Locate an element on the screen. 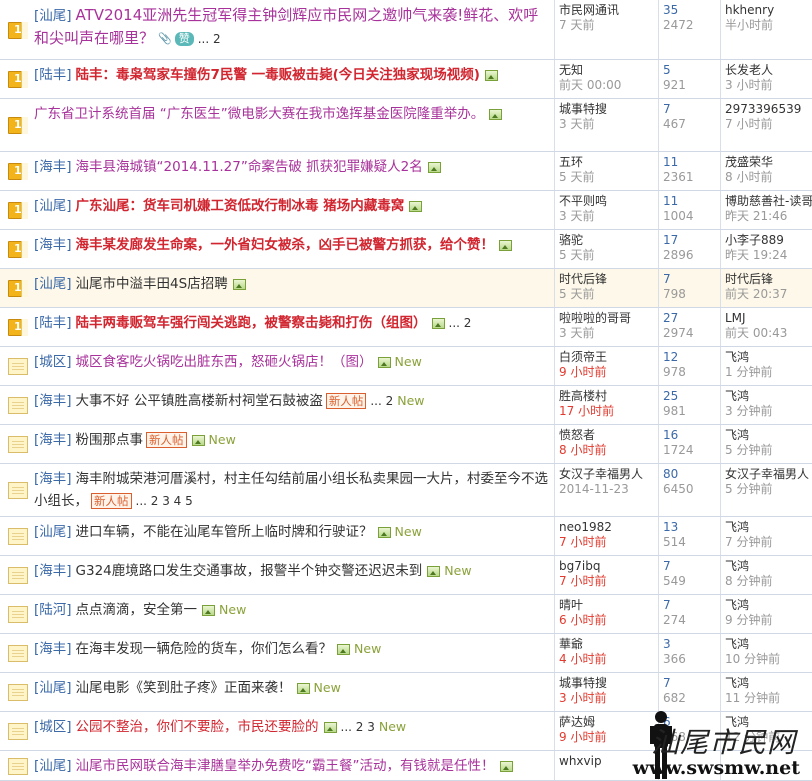  reply-count: 3 is located at coordinates (690, 644).